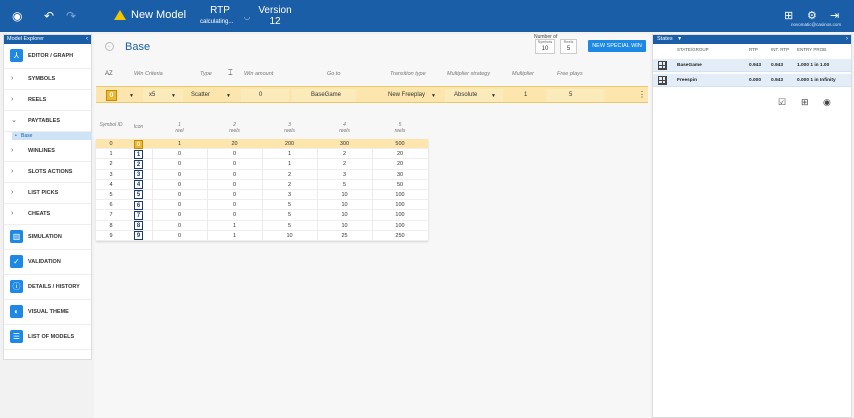 The height and width of the screenshot is (418, 854). I want to click on paytable-row: 4 4 0 0 2 5 50, so click(262, 185).